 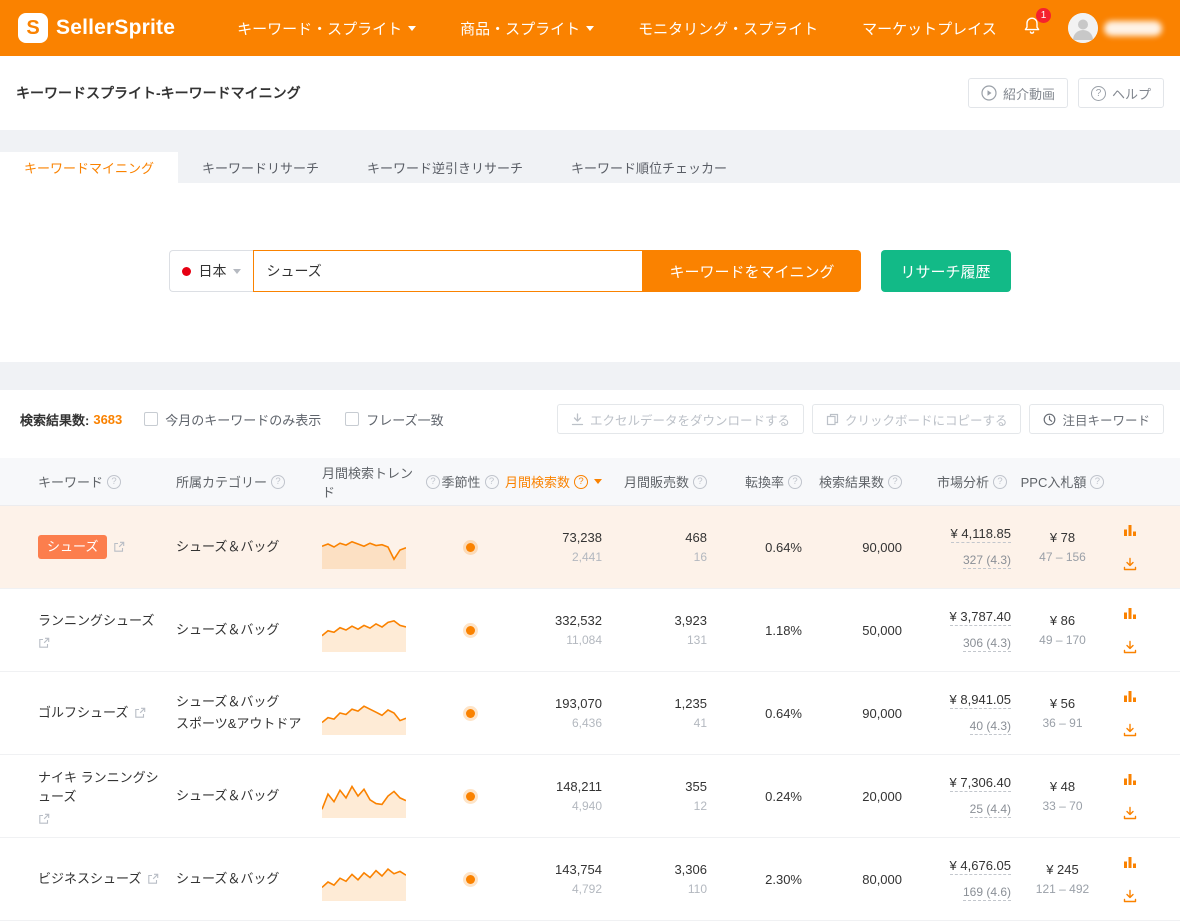 What do you see at coordinates (240, 481) in the screenshot?
I see `col-category: 所属カテゴリー` at bounding box center [240, 481].